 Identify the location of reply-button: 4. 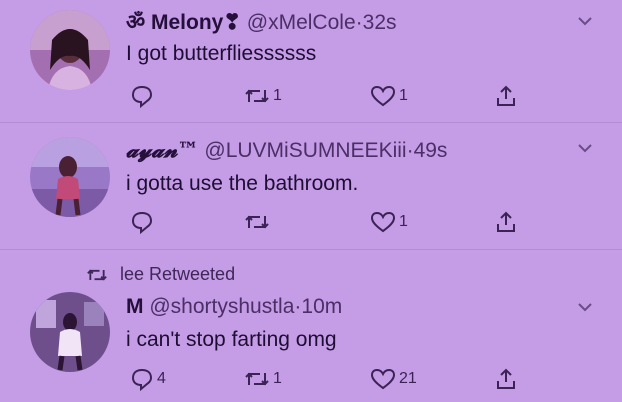
(148, 379).